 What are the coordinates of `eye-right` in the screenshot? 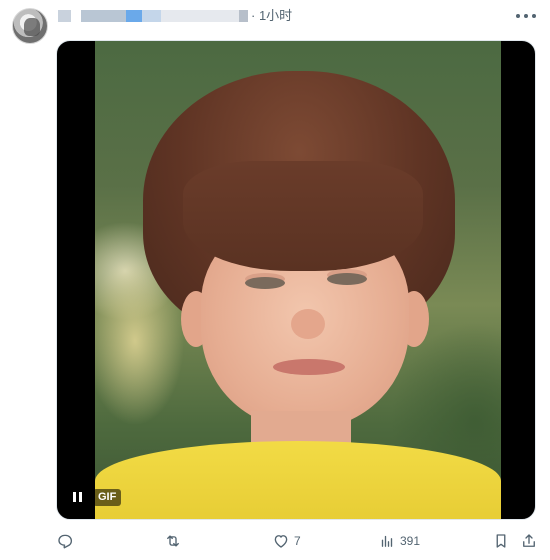 It's located at (347, 279).